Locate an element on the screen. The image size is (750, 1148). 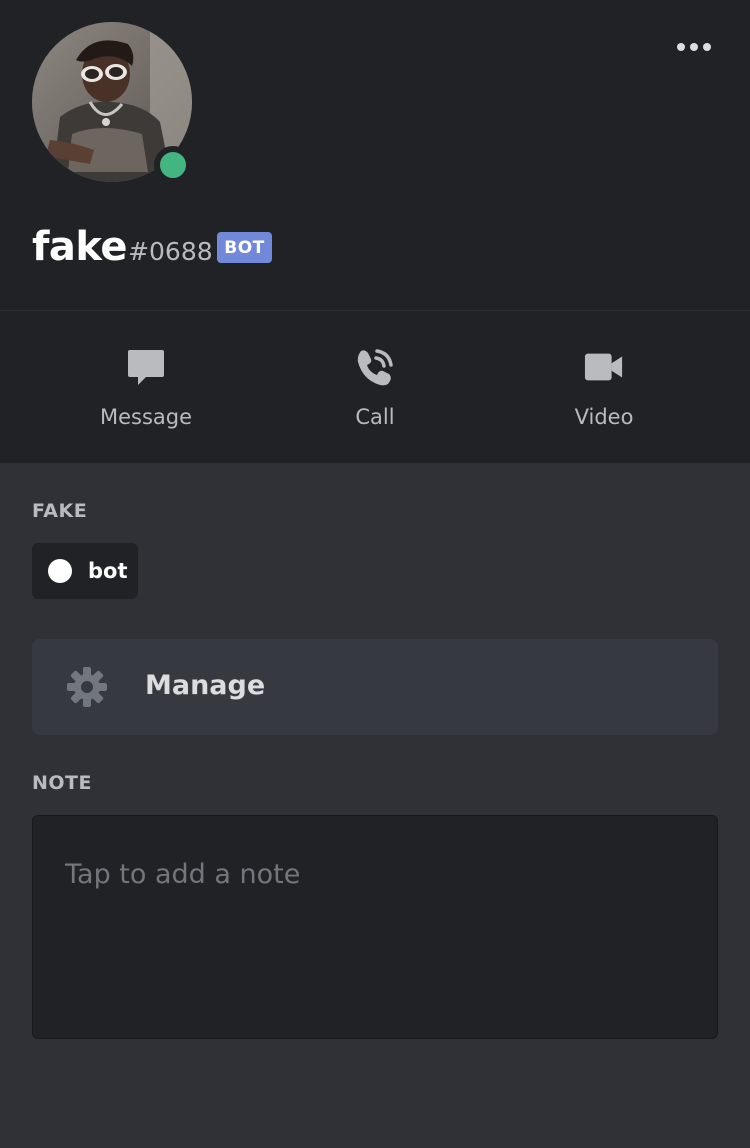
roles-section-title: FAKE is located at coordinates (60, 511).